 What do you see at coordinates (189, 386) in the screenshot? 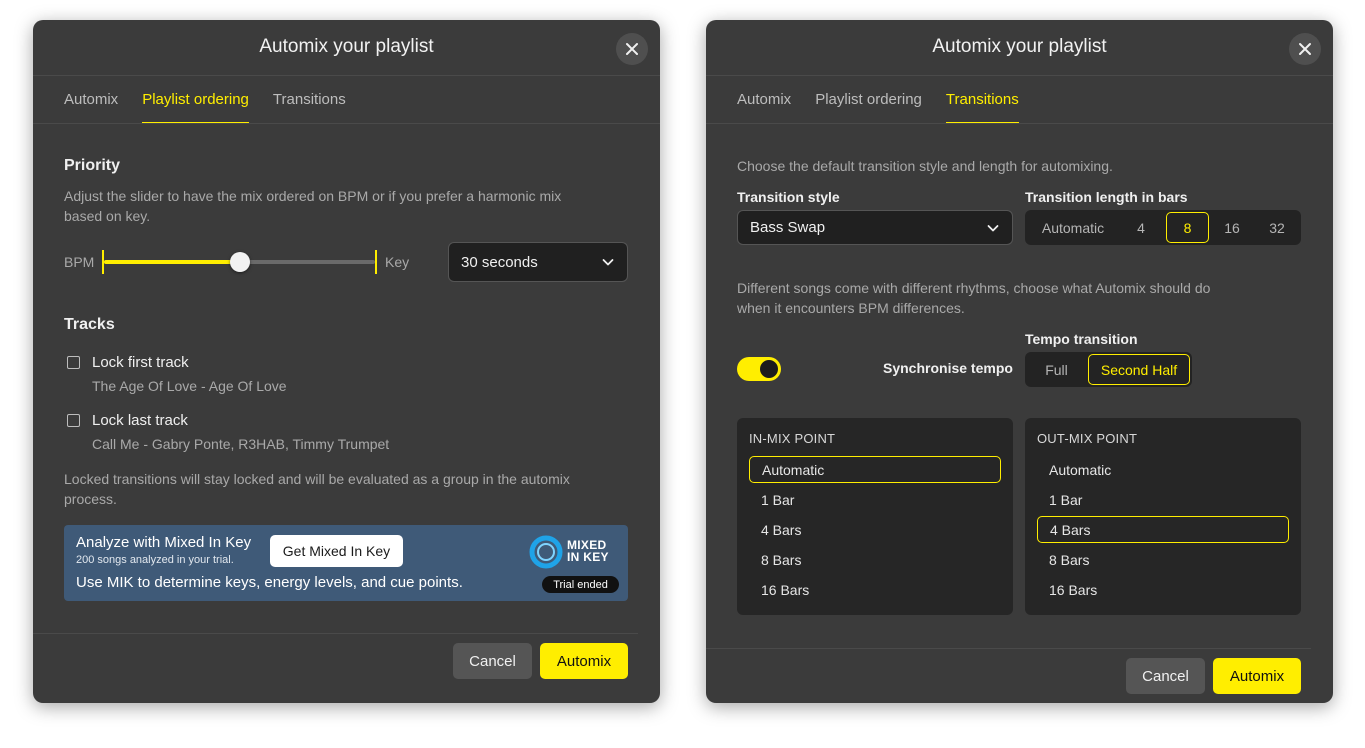
I see `lock-first-track-name: The Age Of Love - Age Of Love` at bounding box center [189, 386].